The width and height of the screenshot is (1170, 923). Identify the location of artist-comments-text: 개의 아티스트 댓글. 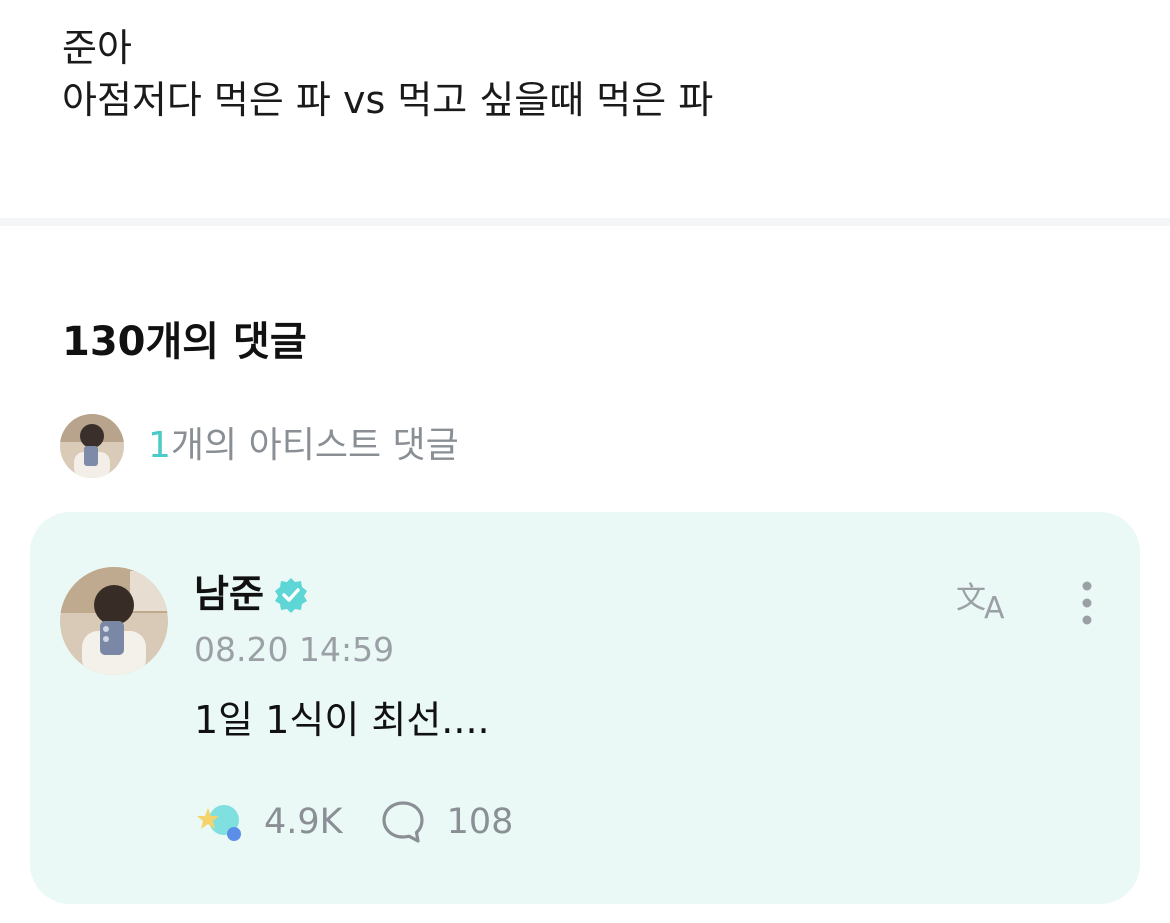
(314, 445).